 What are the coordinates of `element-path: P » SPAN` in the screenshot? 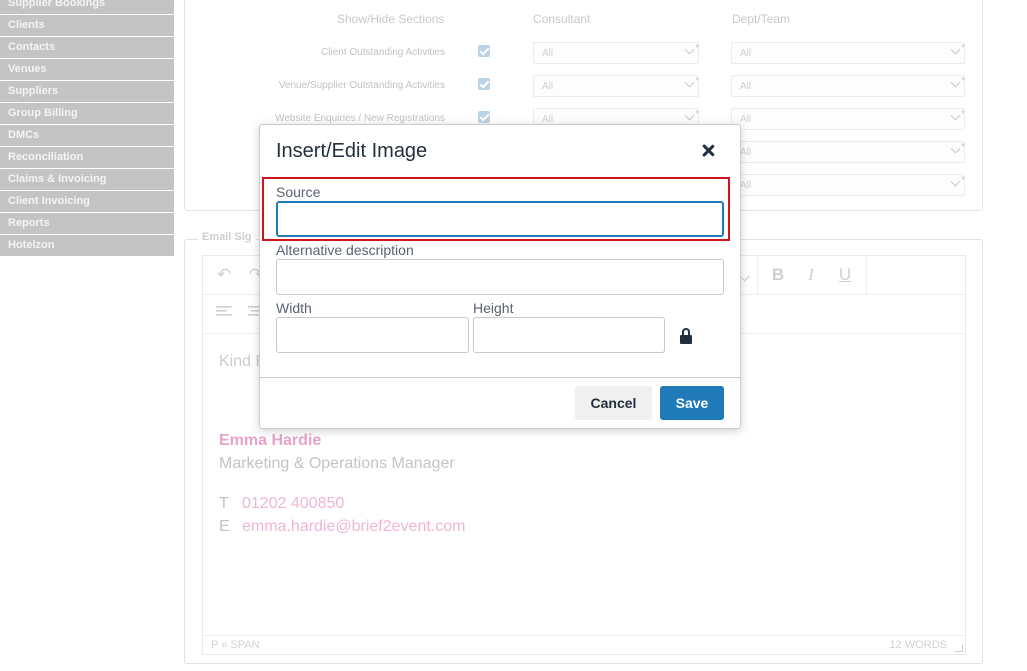 It's located at (235, 645).